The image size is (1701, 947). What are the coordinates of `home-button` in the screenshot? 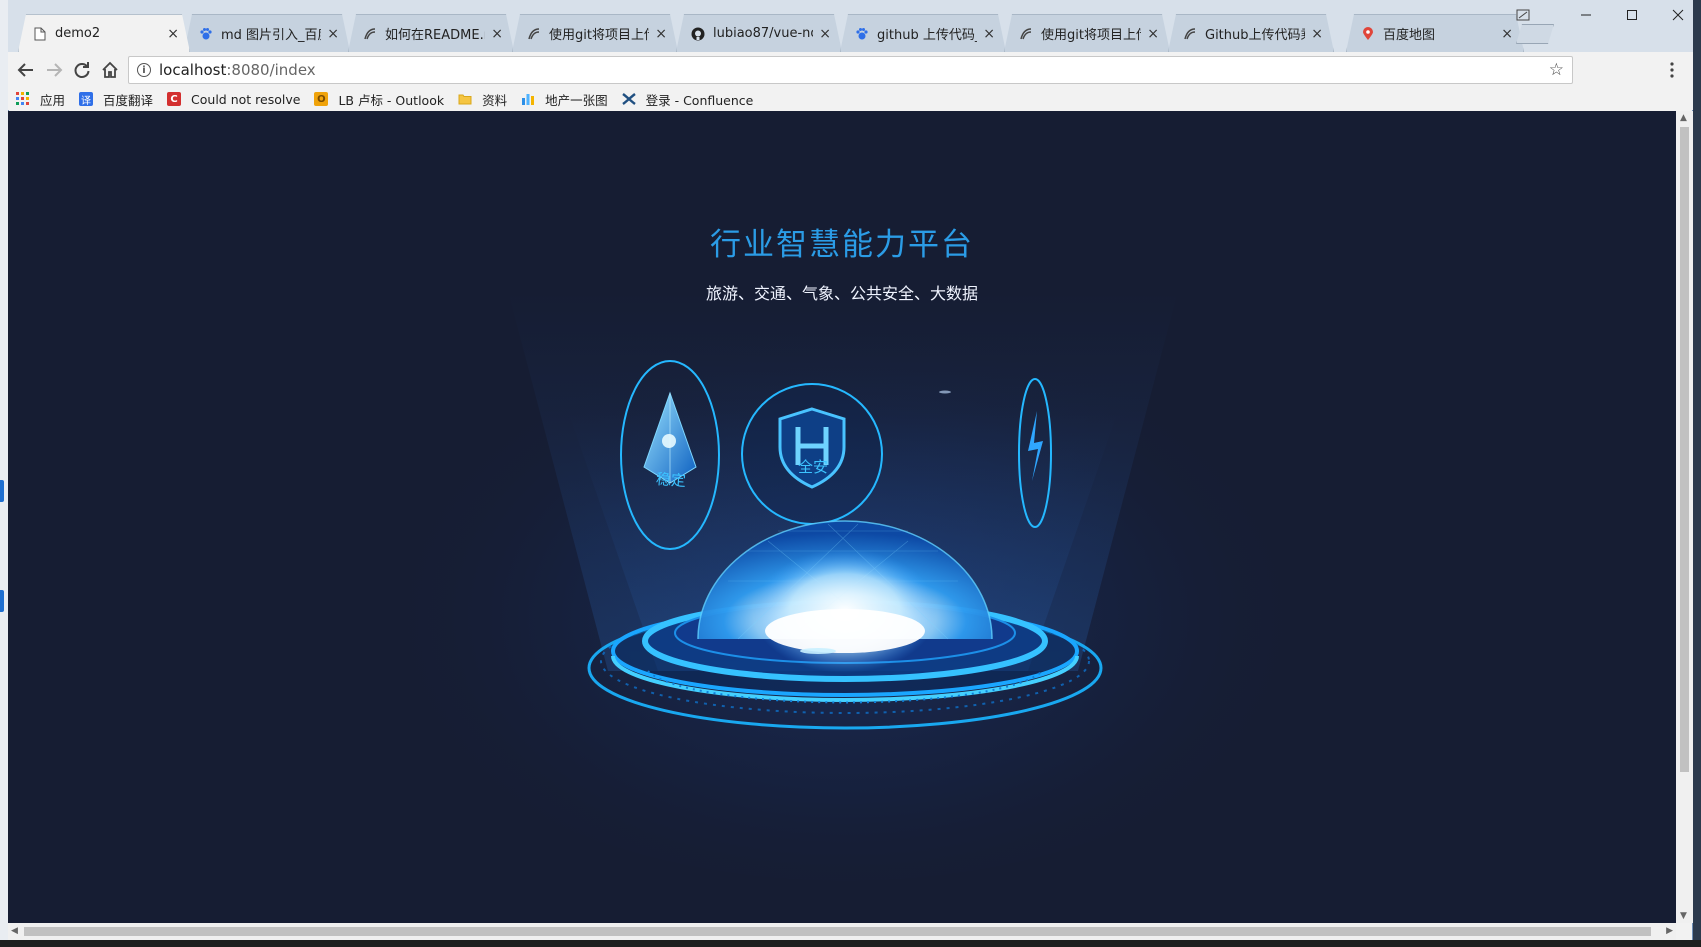 It's located at (110, 70).